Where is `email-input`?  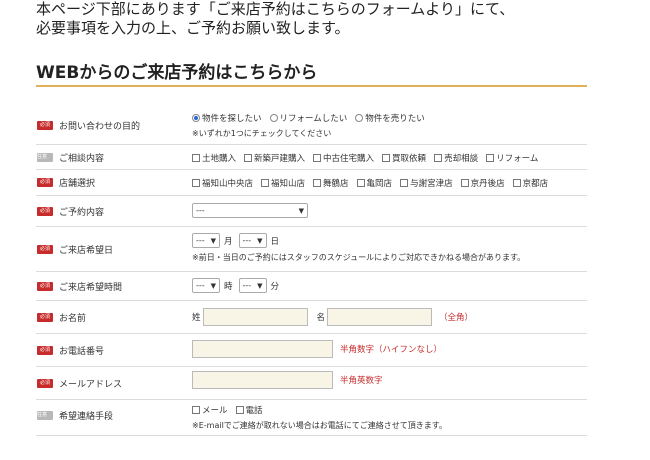
email-input is located at coordinates (262, 380).